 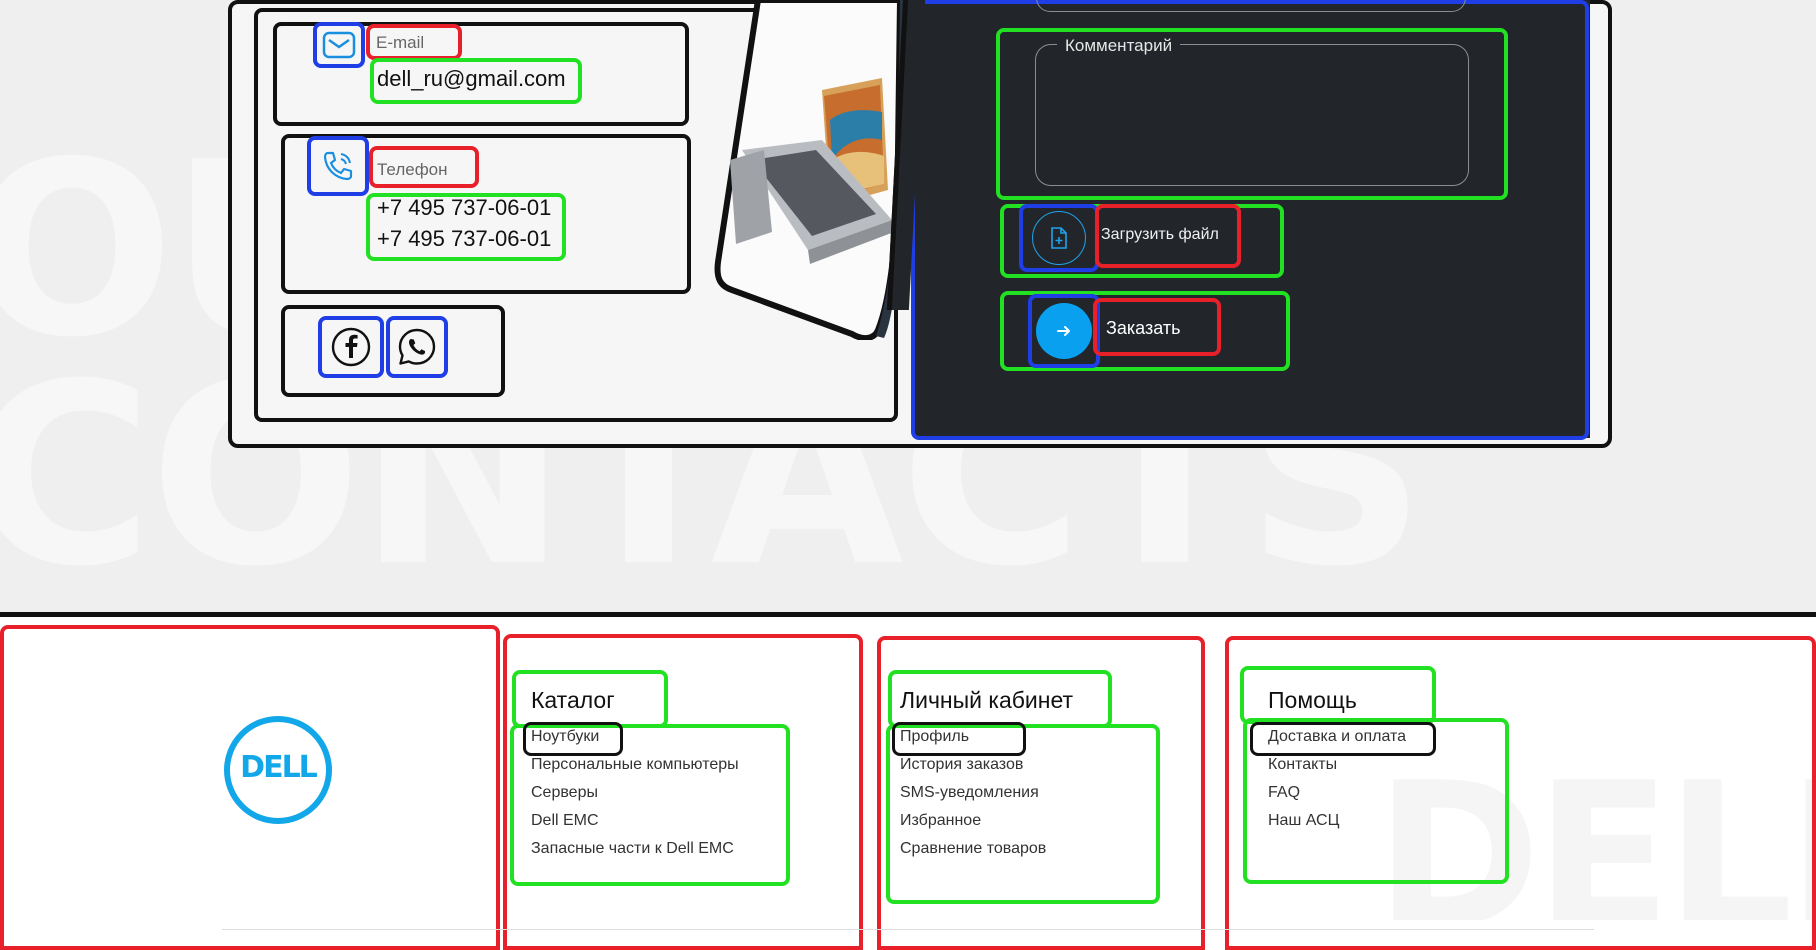 I want to click on arrow-right-icon, so click(x=1063, y=331).